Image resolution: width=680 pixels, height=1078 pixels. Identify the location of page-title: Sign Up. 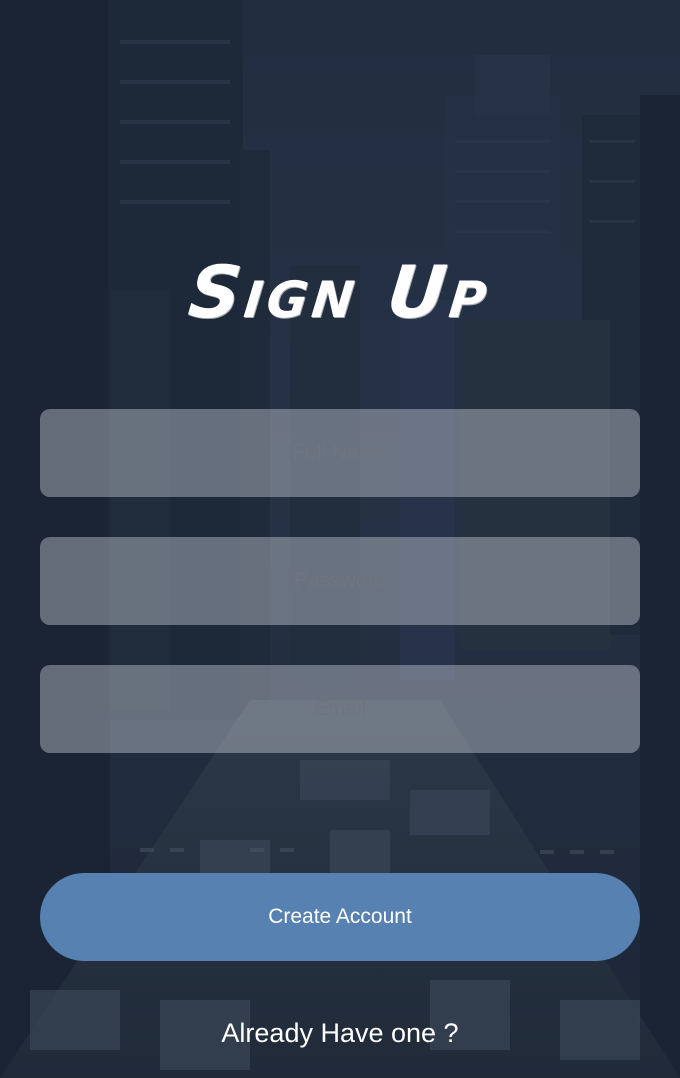
(340, 292).